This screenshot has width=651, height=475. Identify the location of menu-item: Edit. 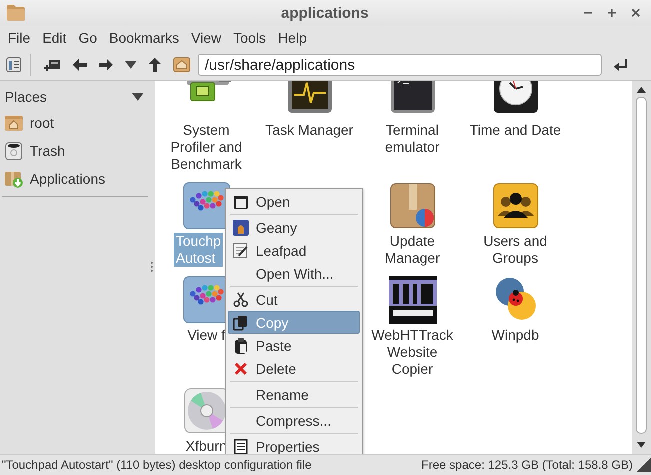
(54, 38).